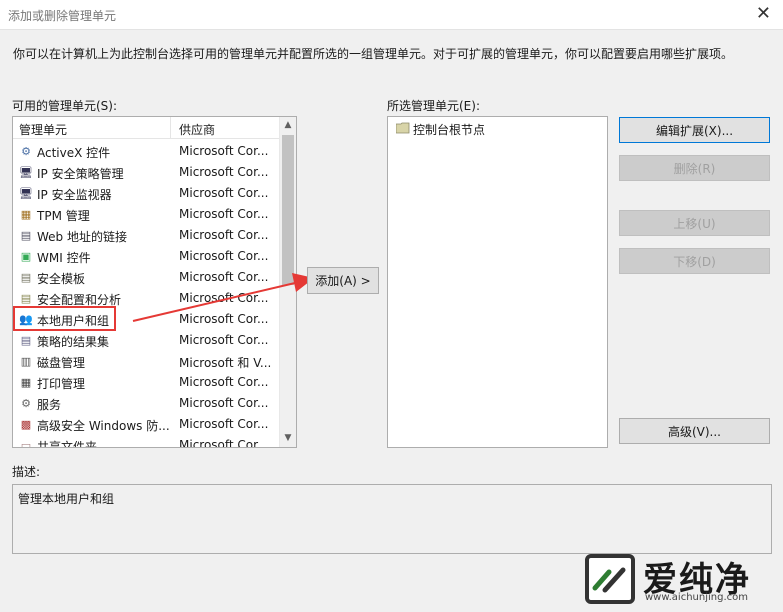 The width and height of the screenshot is (783, 612). Describe the element at coordinates (26, 193) in the screenshot. I see `ip-monitor-icon: 🖥` at that location.